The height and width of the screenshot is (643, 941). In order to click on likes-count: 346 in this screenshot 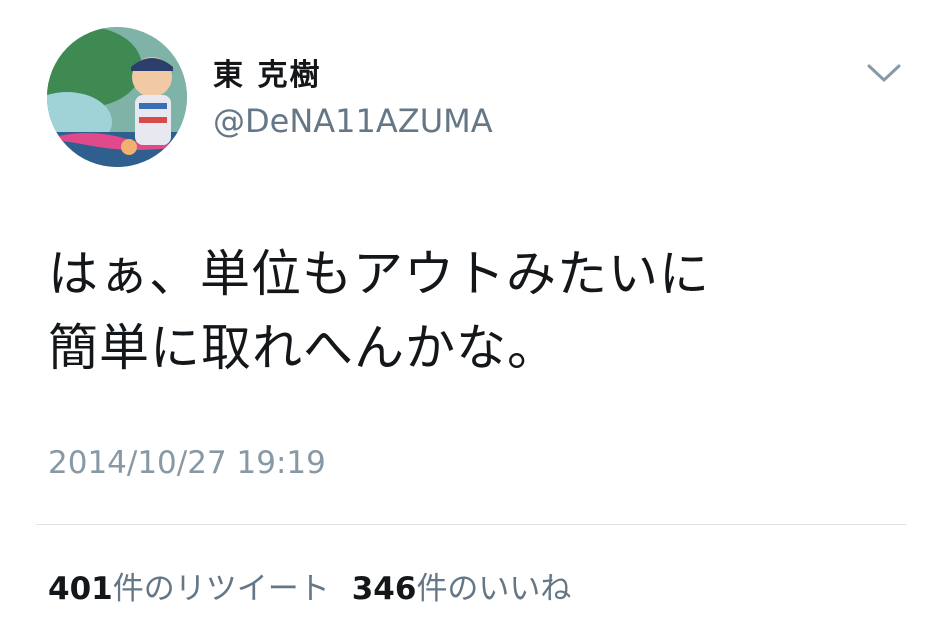, I will do `click(384, 589)`.